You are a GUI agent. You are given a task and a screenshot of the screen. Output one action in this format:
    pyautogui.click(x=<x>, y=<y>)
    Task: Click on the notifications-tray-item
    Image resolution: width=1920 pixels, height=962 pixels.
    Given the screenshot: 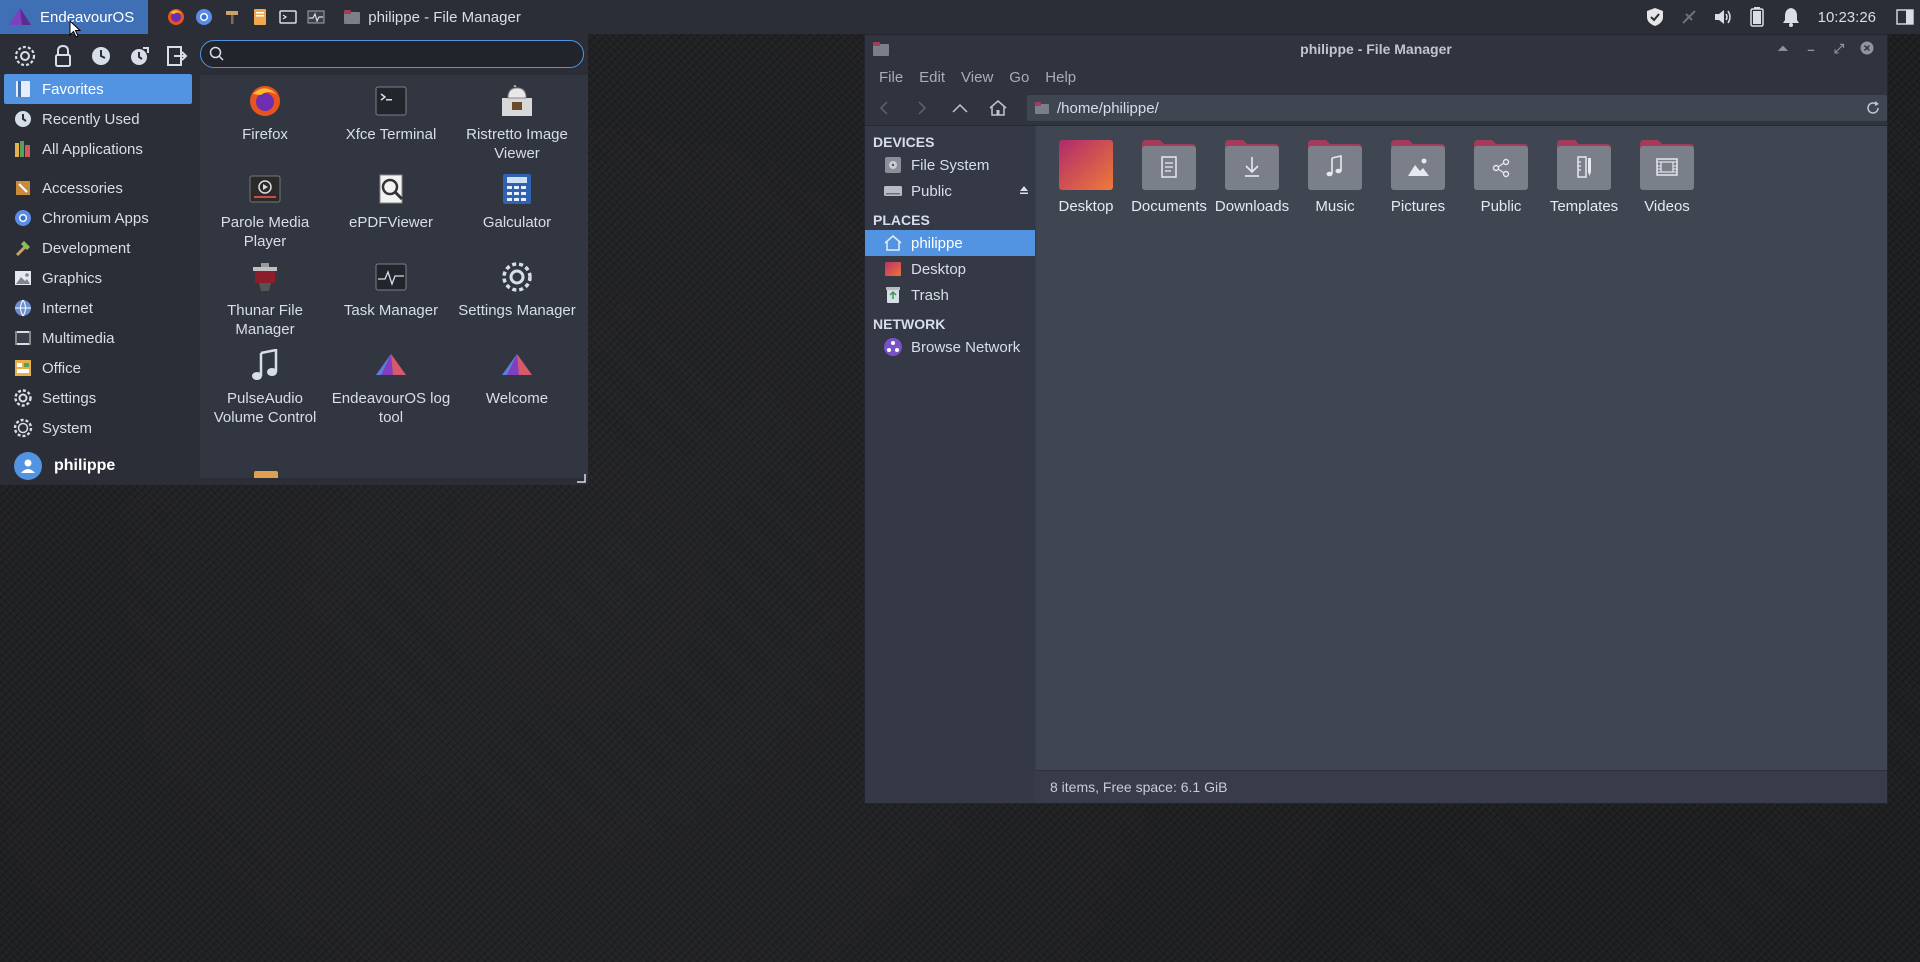 What is the action you would take?
    pyautogui.click(x=1791, y=17)
    